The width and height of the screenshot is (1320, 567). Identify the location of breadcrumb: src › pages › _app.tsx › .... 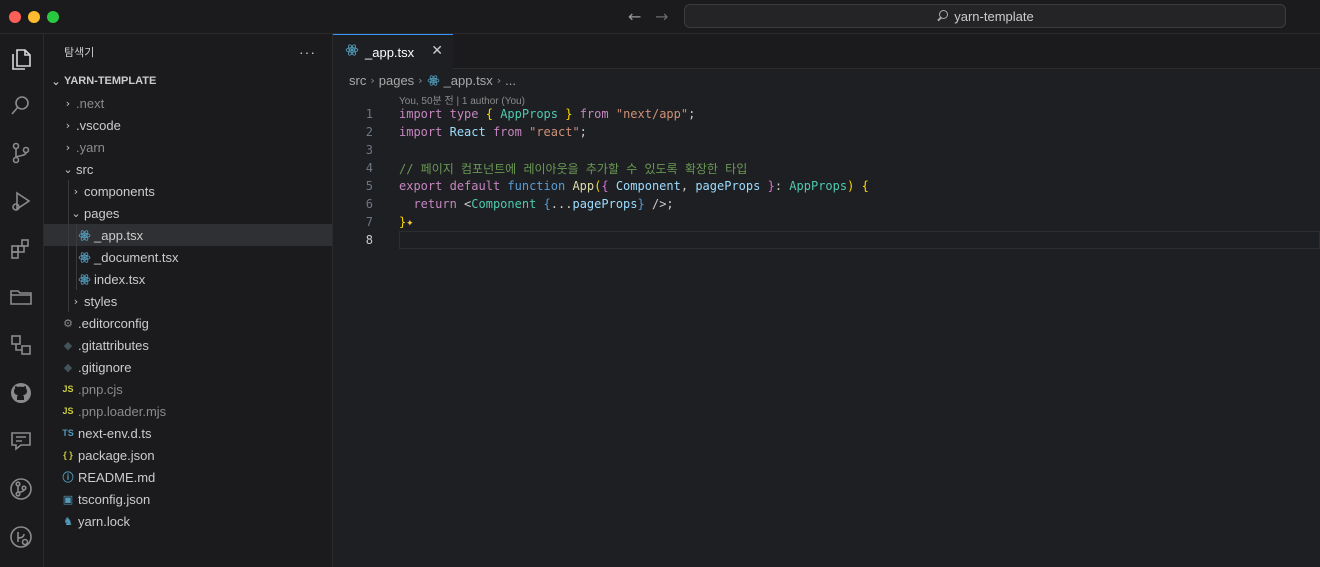
(826, 80).